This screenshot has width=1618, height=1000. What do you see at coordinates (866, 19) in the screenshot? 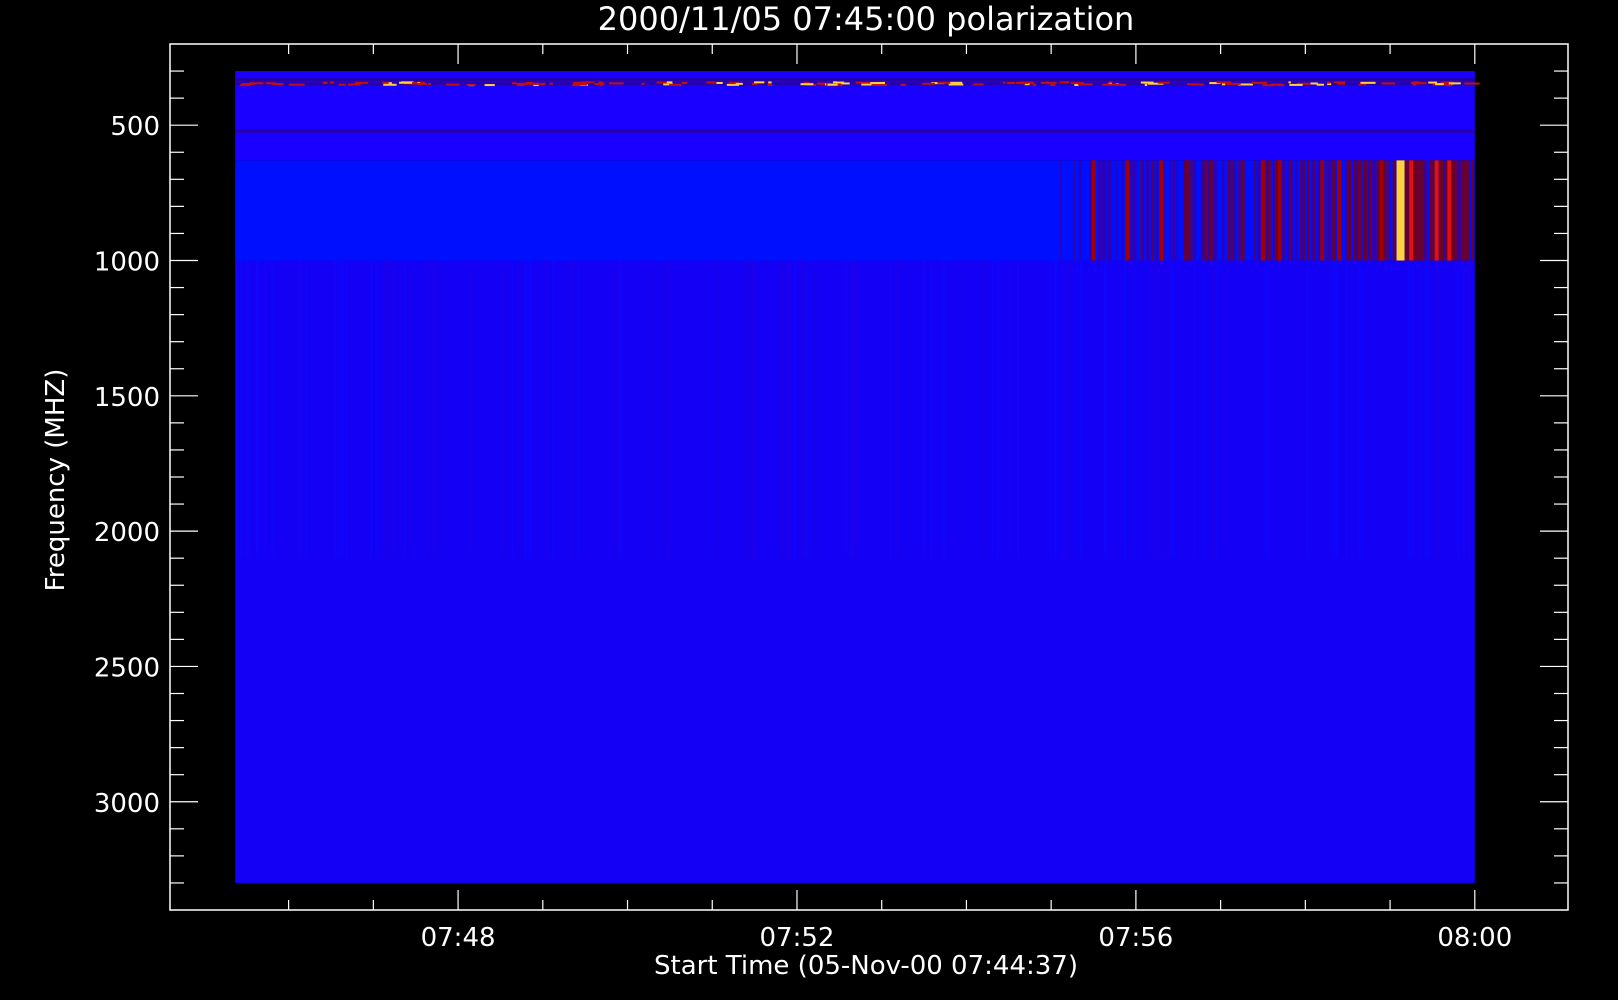
I see `chart-title: 2000/11/05 07:45:00 polarization` at bounding box center [866, 19].